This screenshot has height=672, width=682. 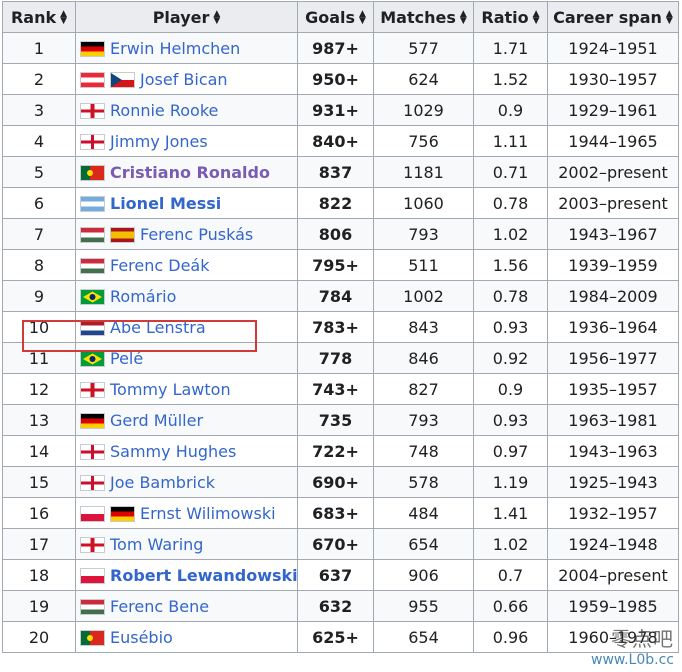 What do you see at coordinates (335, 482) in the screenshot?
I see `goals-cell: 690+` at bounding box center [335, 482].